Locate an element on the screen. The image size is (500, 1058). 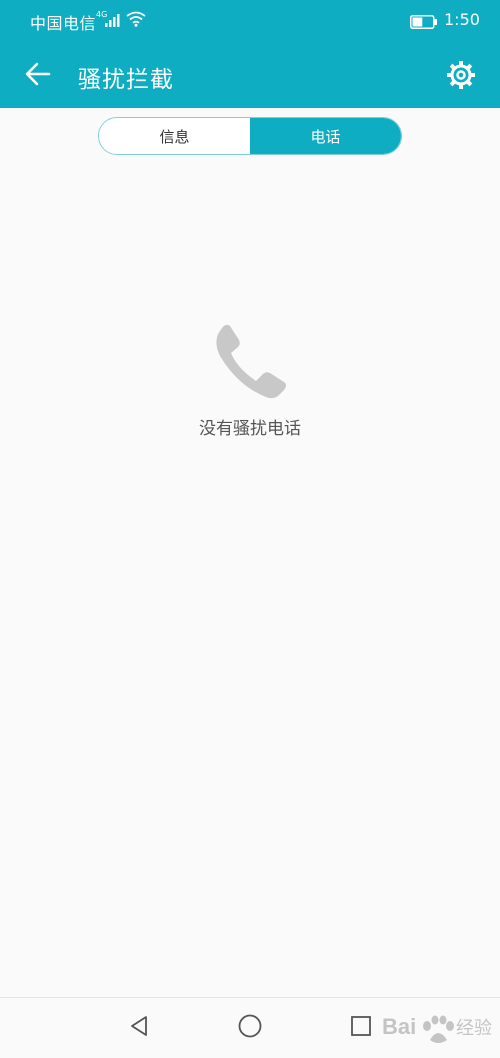
nav-back-button is located at coordinates (139, 1028).